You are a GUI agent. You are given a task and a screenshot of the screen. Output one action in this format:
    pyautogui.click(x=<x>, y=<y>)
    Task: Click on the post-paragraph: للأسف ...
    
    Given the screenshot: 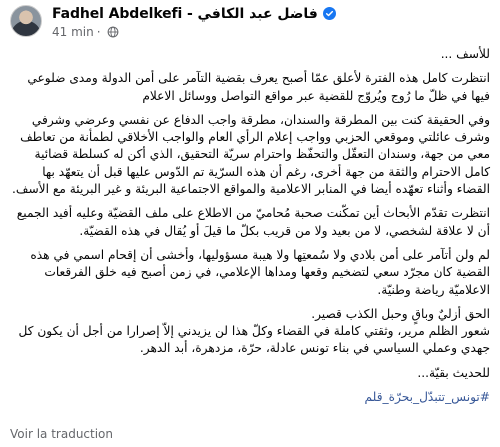 What is the action you would take?
    pyautogui.click(x=465, y=54)
    